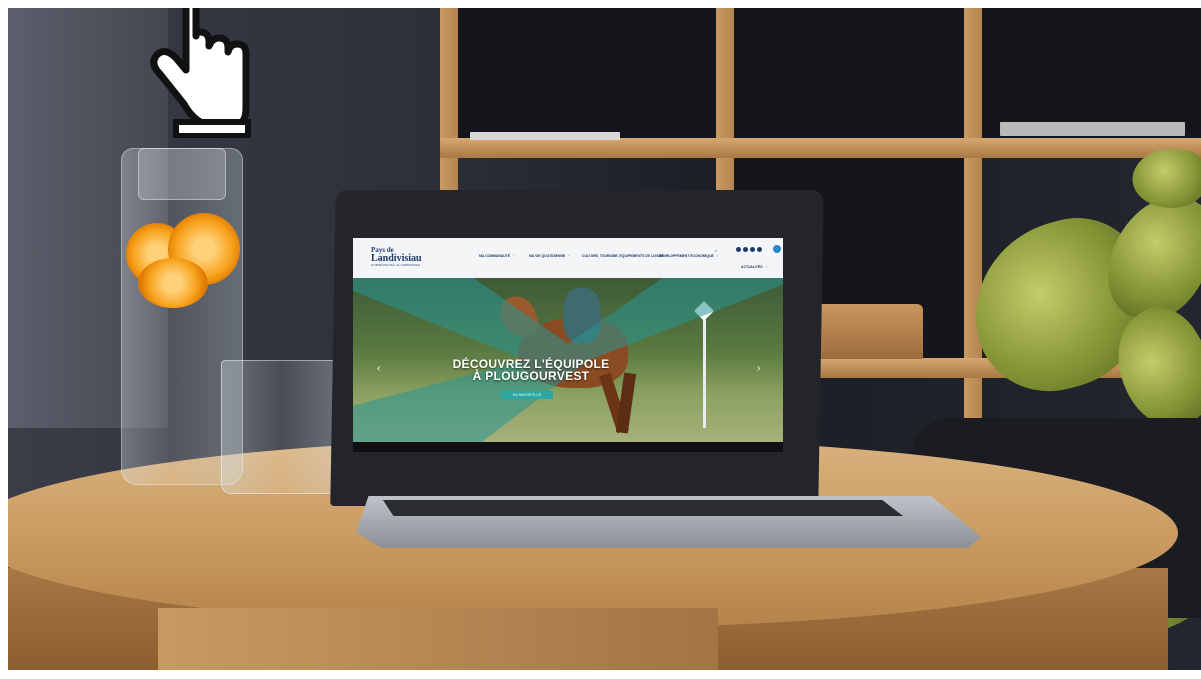 The width and height of the screenshot is (1201, 679). Describe the element at coordinates (716, 250) in the screenshot. I see `search-icon: ⌕` at that location.